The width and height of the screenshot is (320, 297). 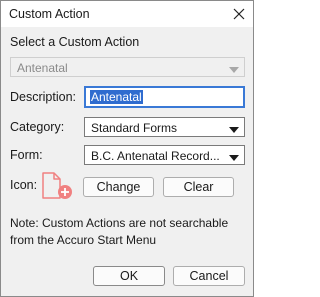 I want to click on cancel-button: Cancel, so click(x=209, y=276).